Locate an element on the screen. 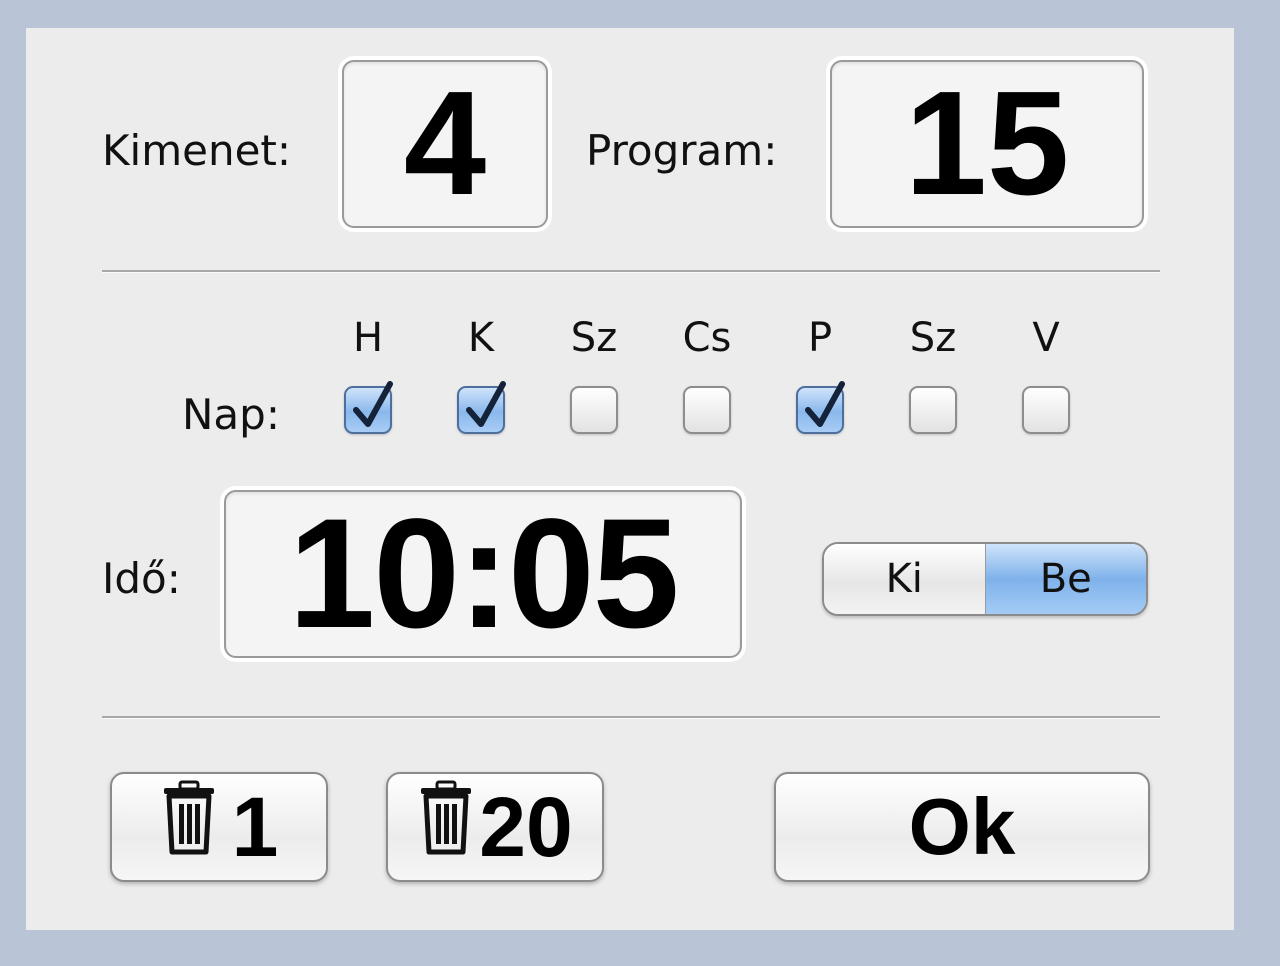 The height and width of the screenshot is (966, 1280). switch-off-option: Ki is located at coordinates (904, 579).